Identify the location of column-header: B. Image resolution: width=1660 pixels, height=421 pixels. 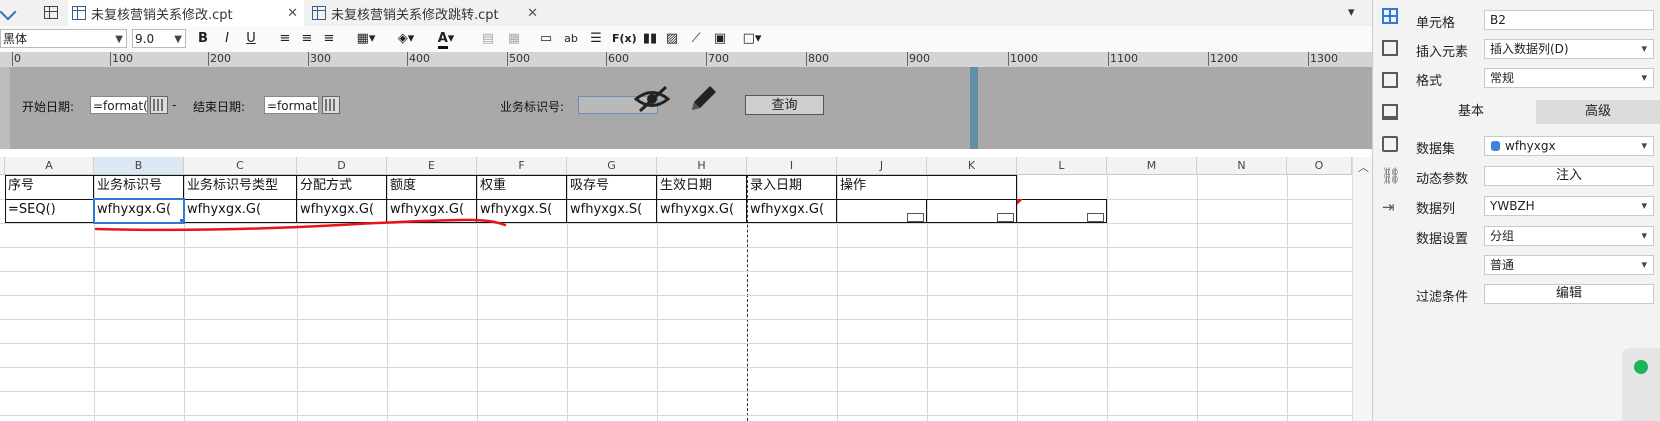
(139, 166).